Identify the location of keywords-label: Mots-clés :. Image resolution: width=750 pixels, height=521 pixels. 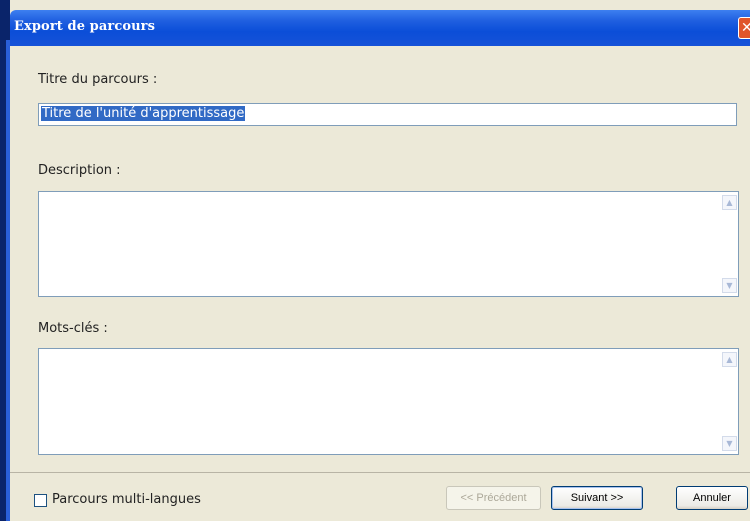
(73, 328).